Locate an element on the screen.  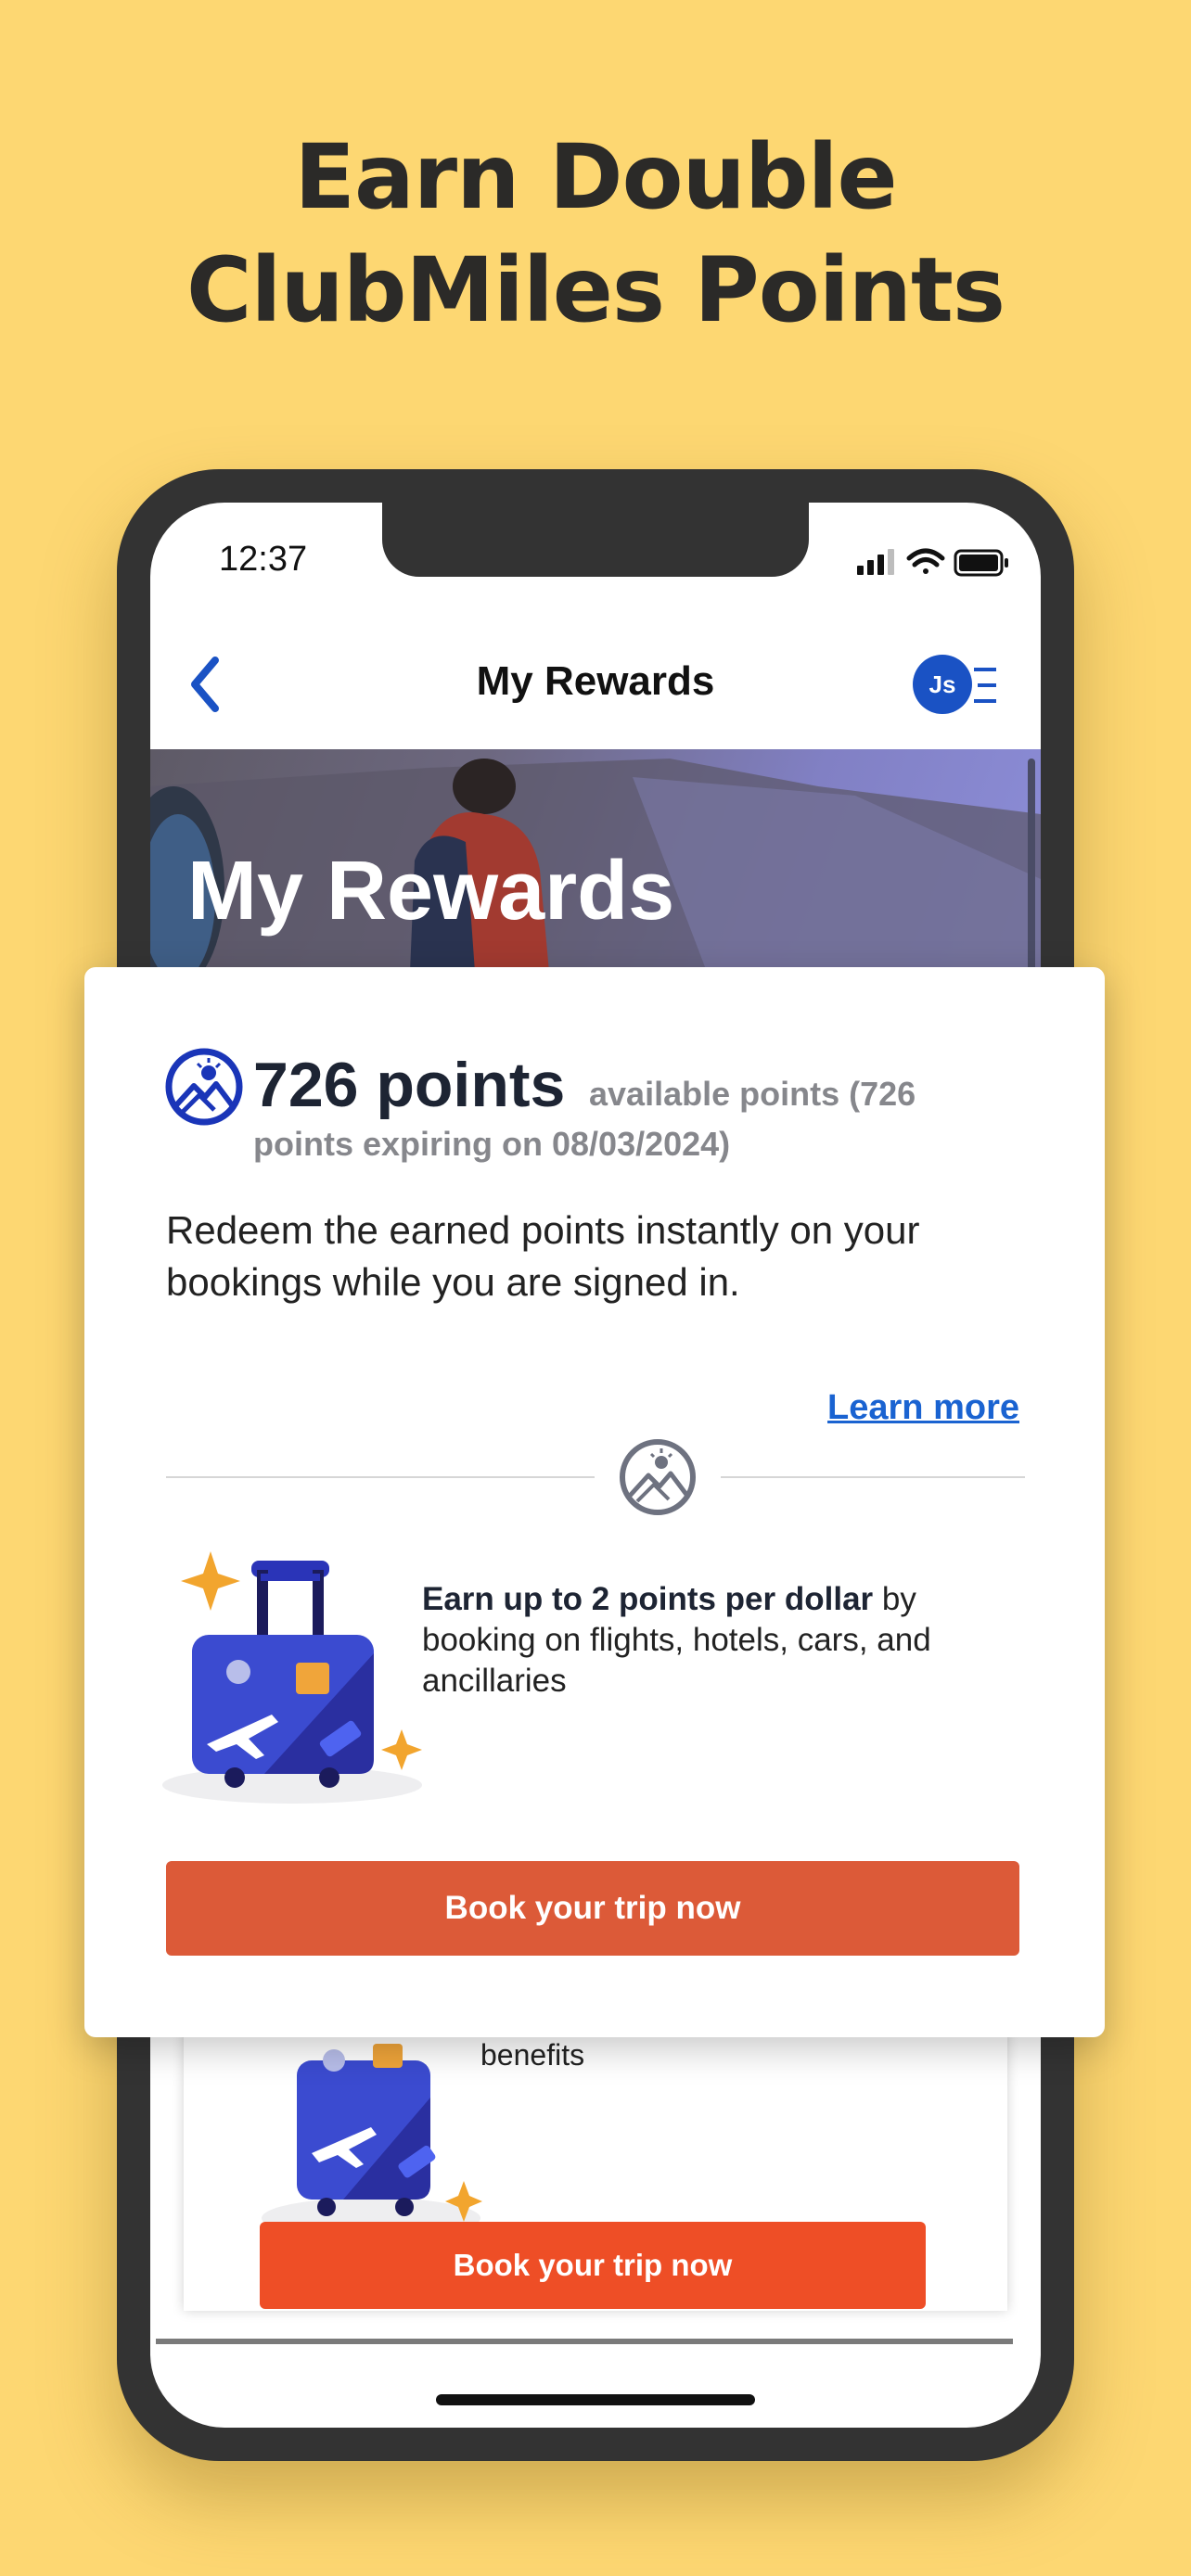
headline-line-1: Earn Double is located at coordinates (595, 177).